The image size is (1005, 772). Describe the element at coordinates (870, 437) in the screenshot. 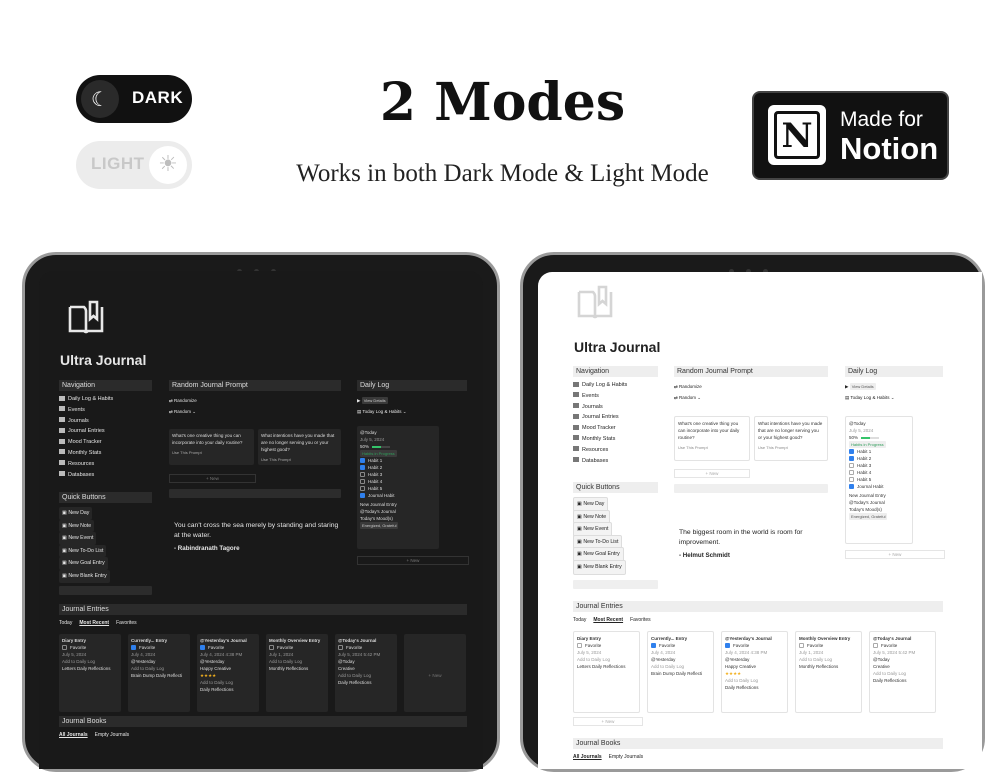

I see `progress-bar` at that location.